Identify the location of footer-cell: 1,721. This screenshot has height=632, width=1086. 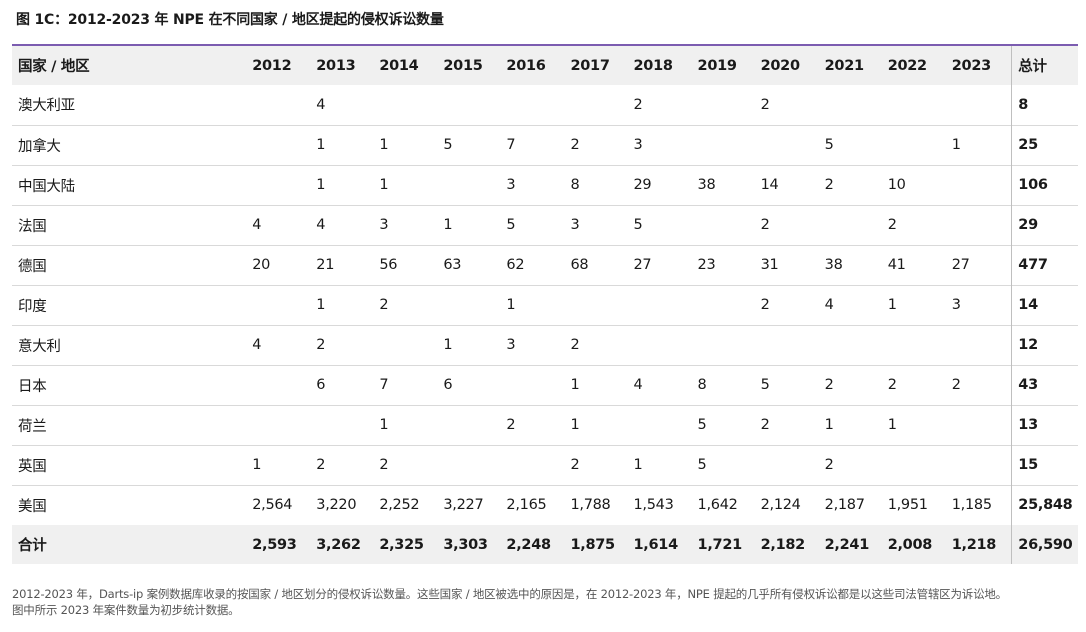
(720, 544).